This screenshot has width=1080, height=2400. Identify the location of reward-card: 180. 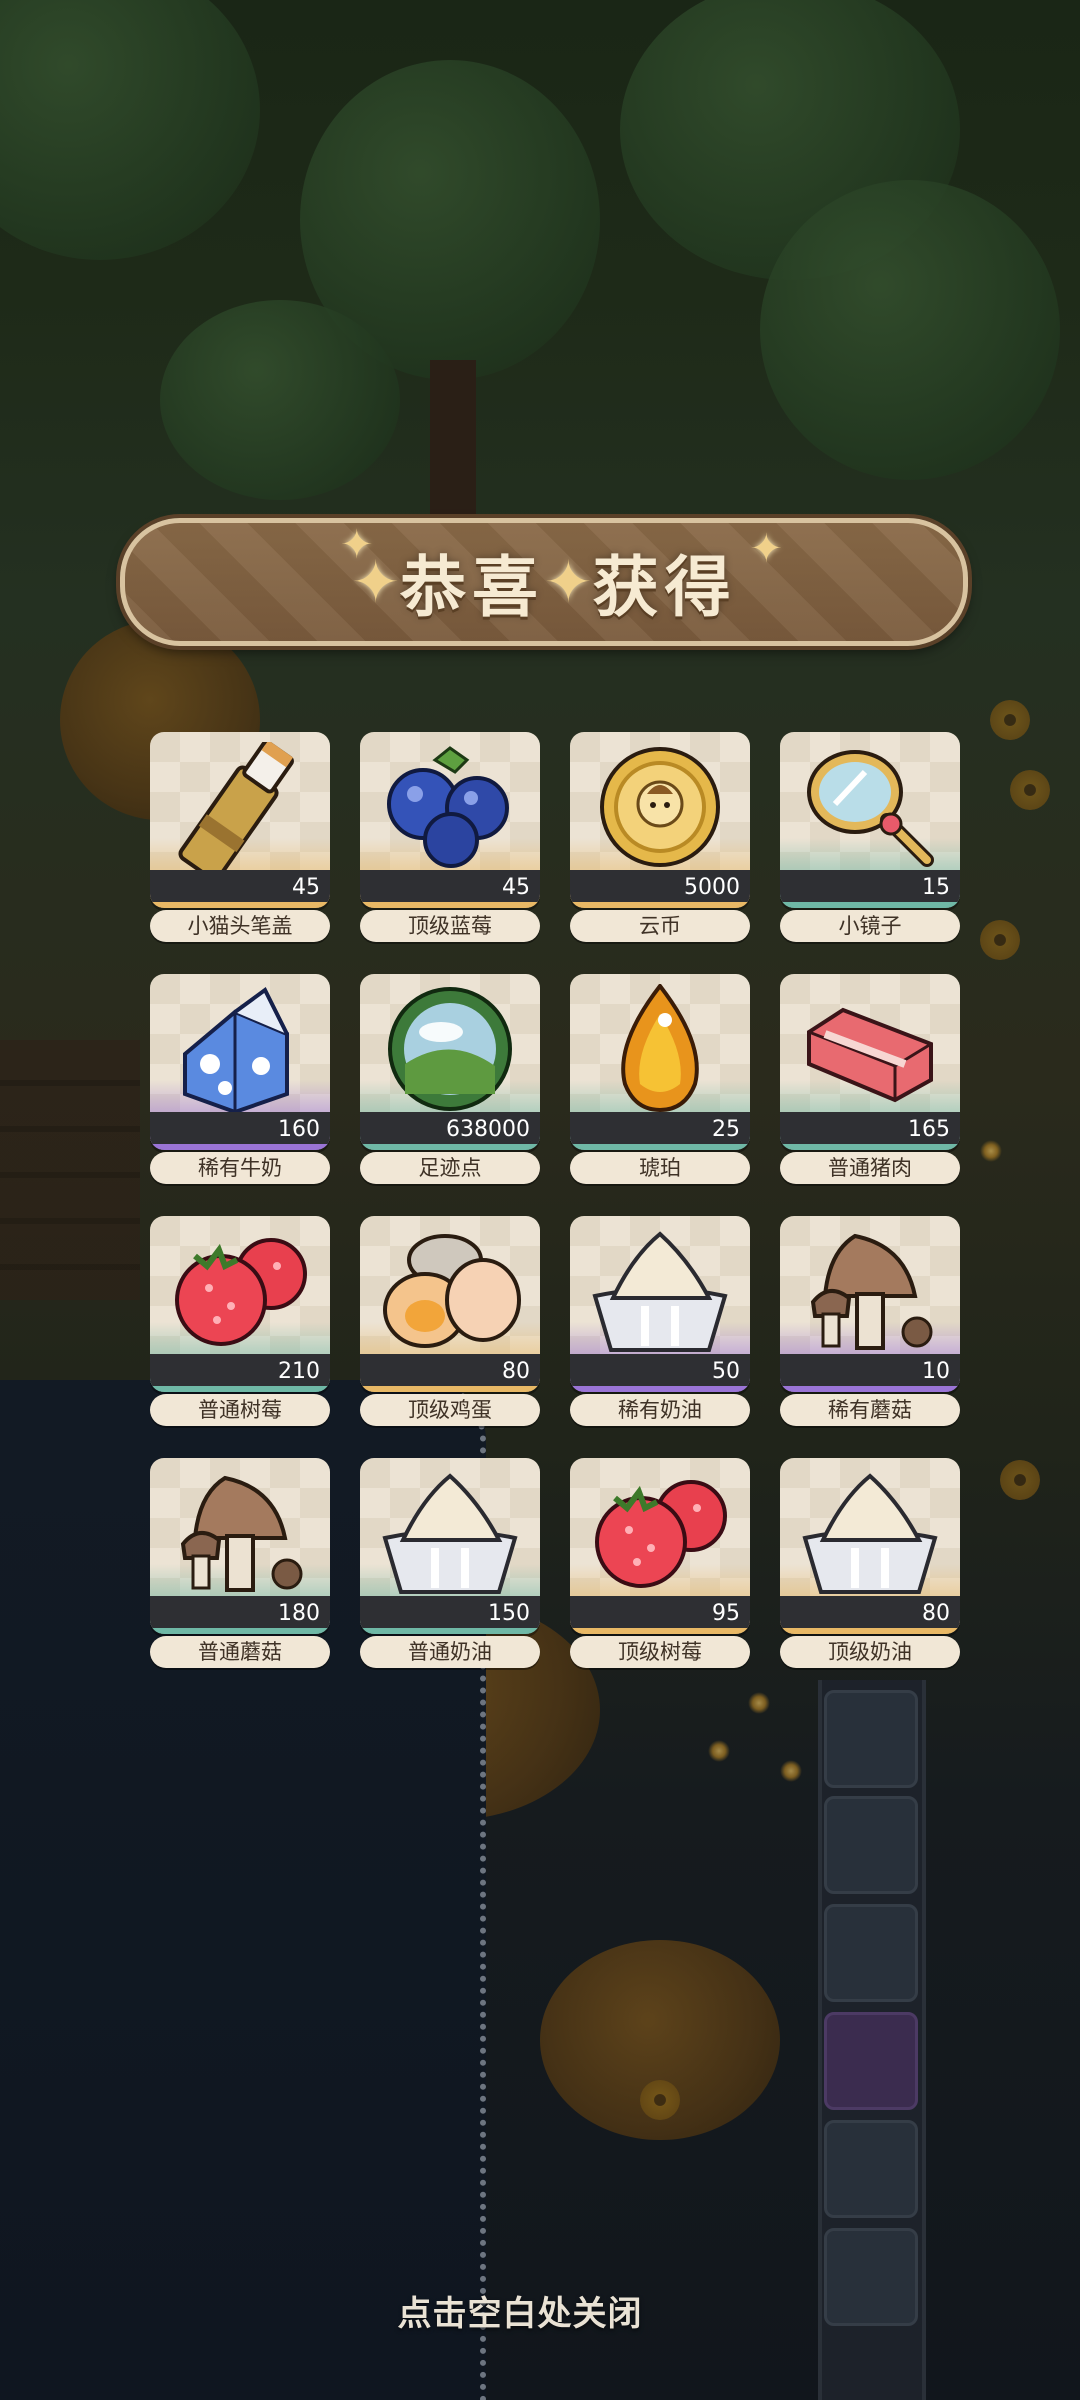
(240, 1546).